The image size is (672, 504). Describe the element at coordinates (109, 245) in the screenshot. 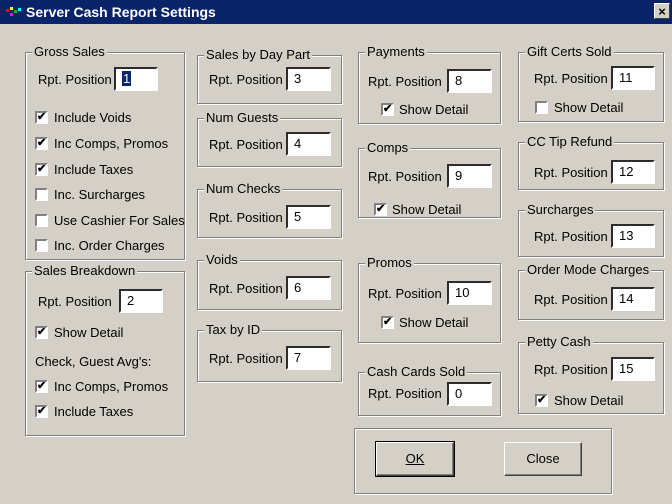

I see `inc-order-charges-label: Inc. Order Charges` at that location.